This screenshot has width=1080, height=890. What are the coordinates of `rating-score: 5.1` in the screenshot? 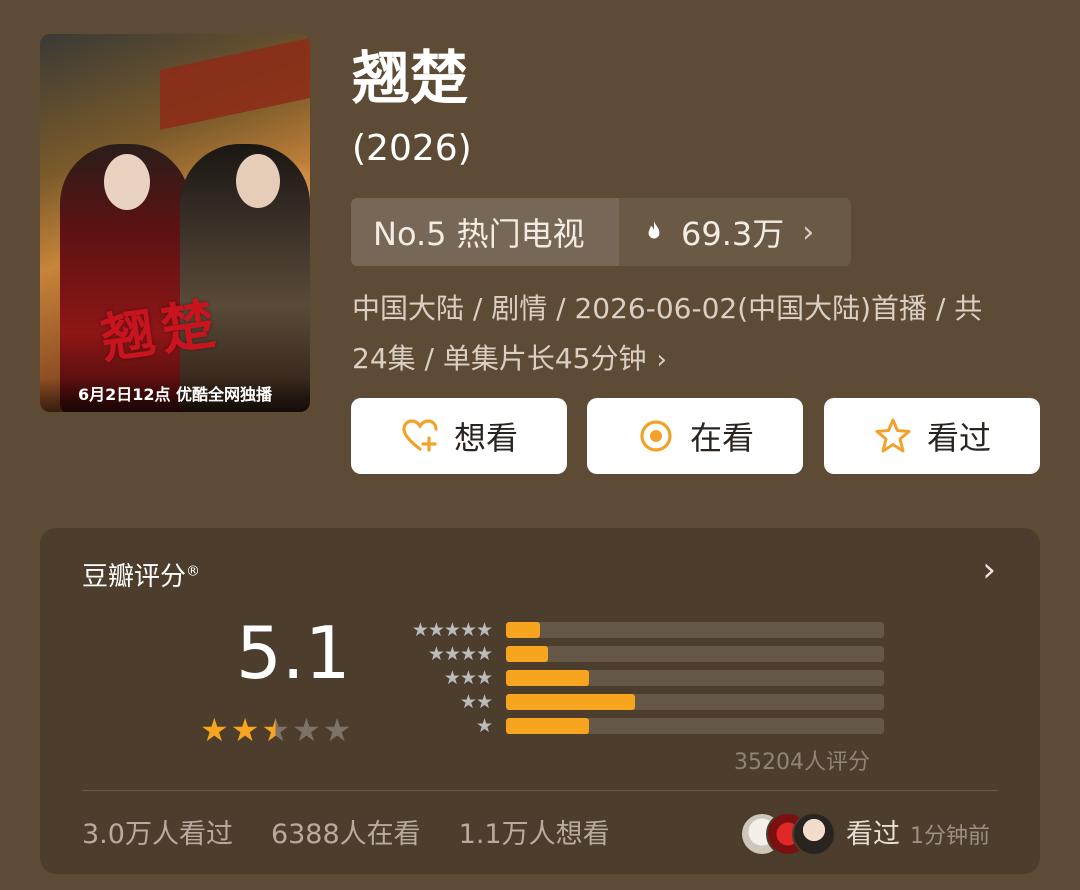 It's located at (293, 653).